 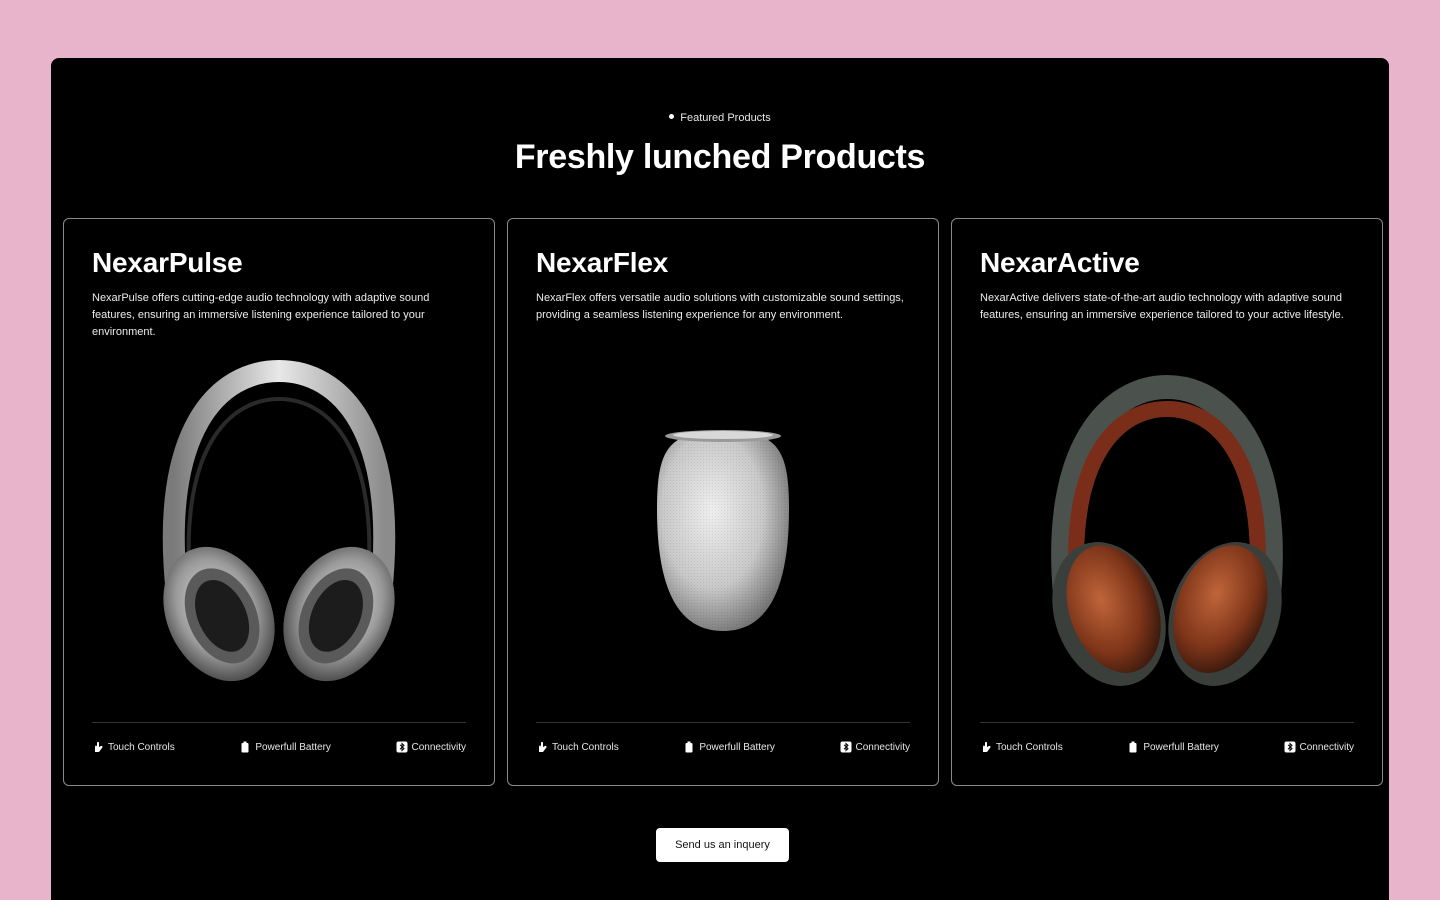 What do you see at coordinates (1167, 529) in the screenshot?
I see `product-image-brown-headphones` at bounding box center [1167, 529].